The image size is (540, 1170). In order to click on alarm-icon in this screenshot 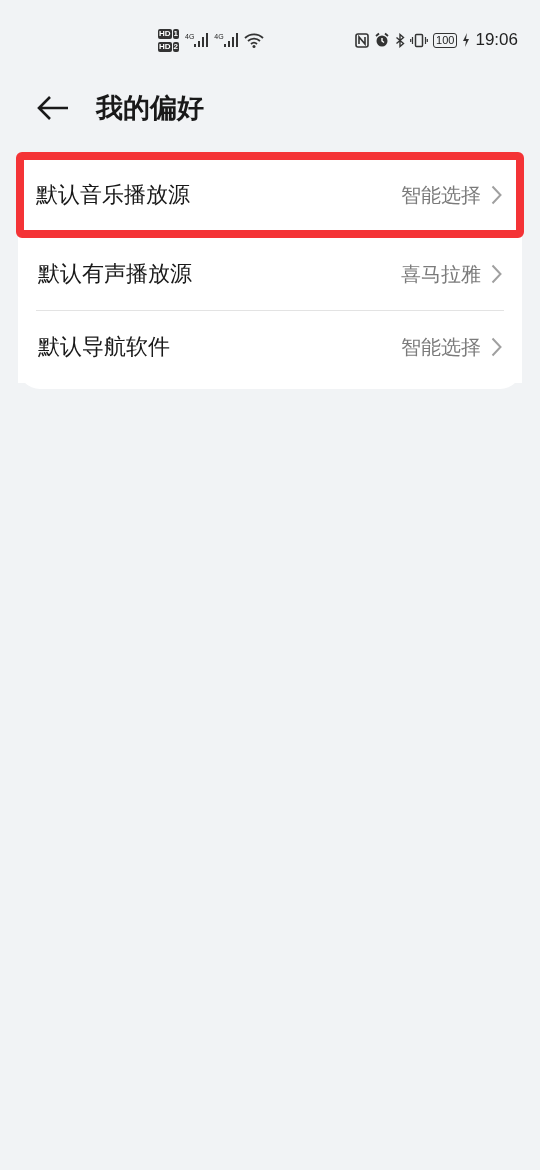, I will do `click(382, 40)`.